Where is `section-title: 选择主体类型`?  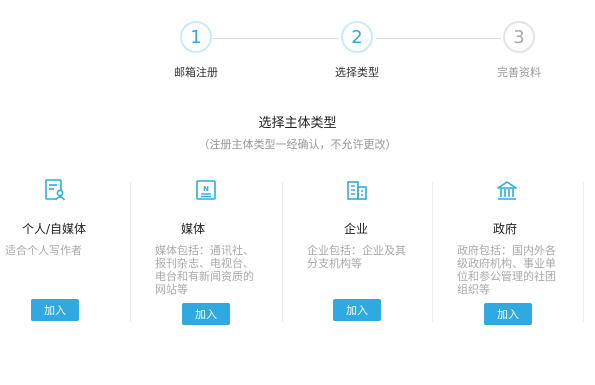 section-title: 选择主体类型 is located at coordinates (297, 123).